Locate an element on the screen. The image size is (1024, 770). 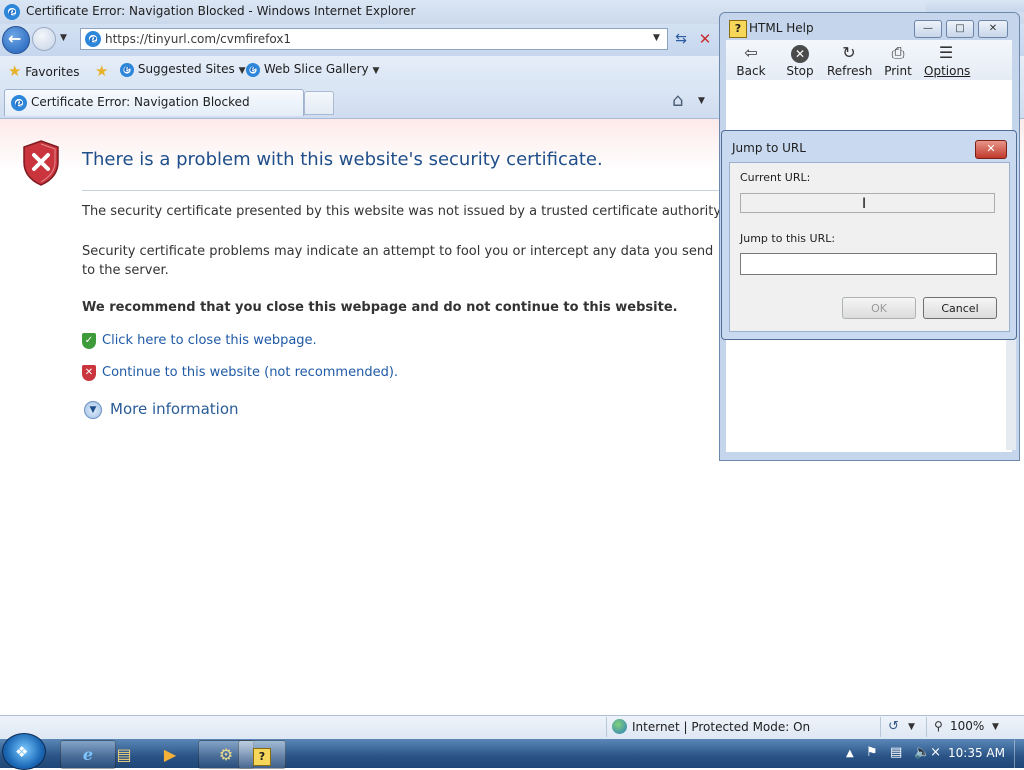
refresh-icon: ⇆ is located at coordinates (681, 39).